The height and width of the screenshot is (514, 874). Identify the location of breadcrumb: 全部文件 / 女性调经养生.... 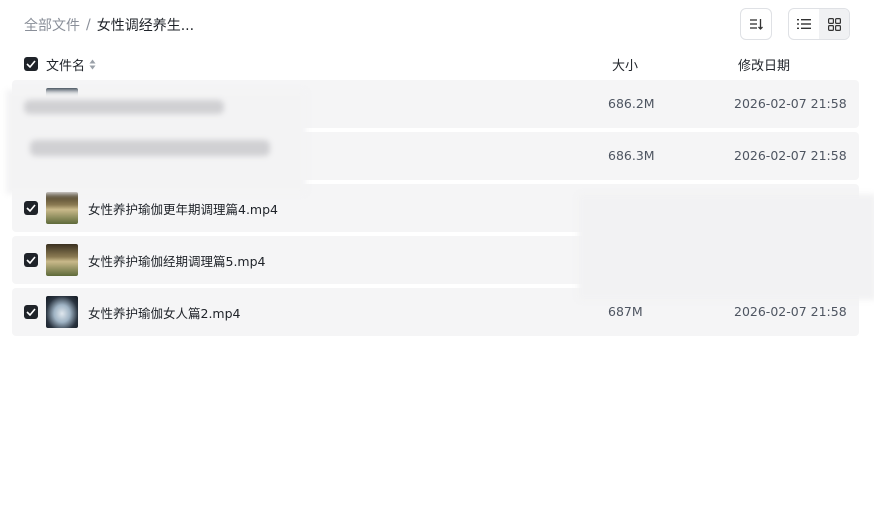
(109, 25).